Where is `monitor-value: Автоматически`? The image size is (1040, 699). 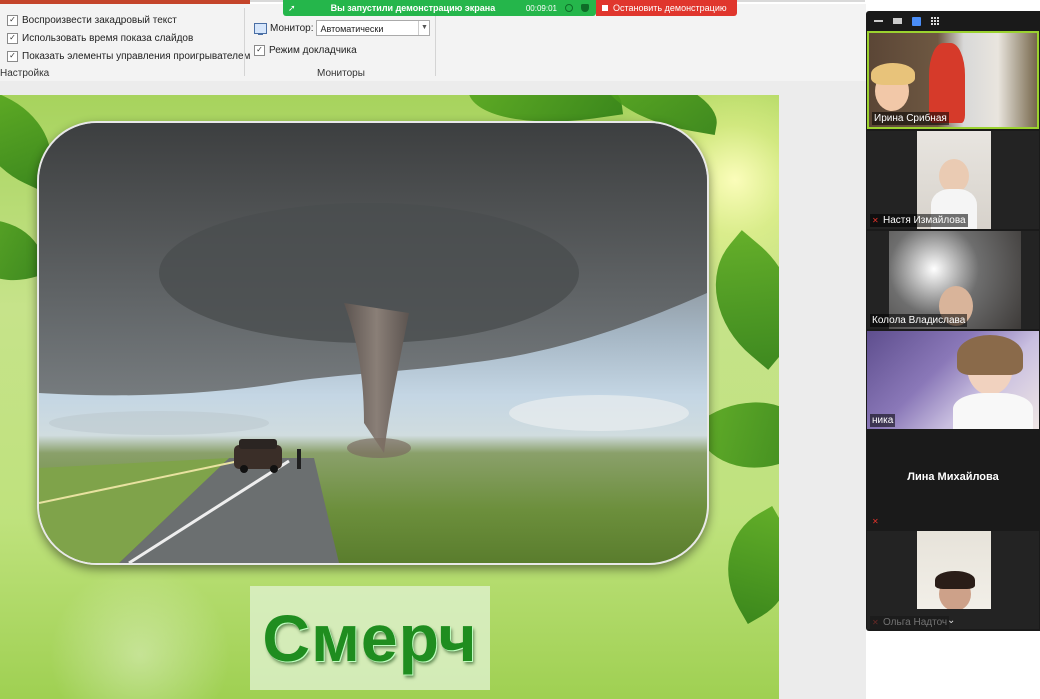 monitor-value: Автоматически is located at coordinates (352, 29).